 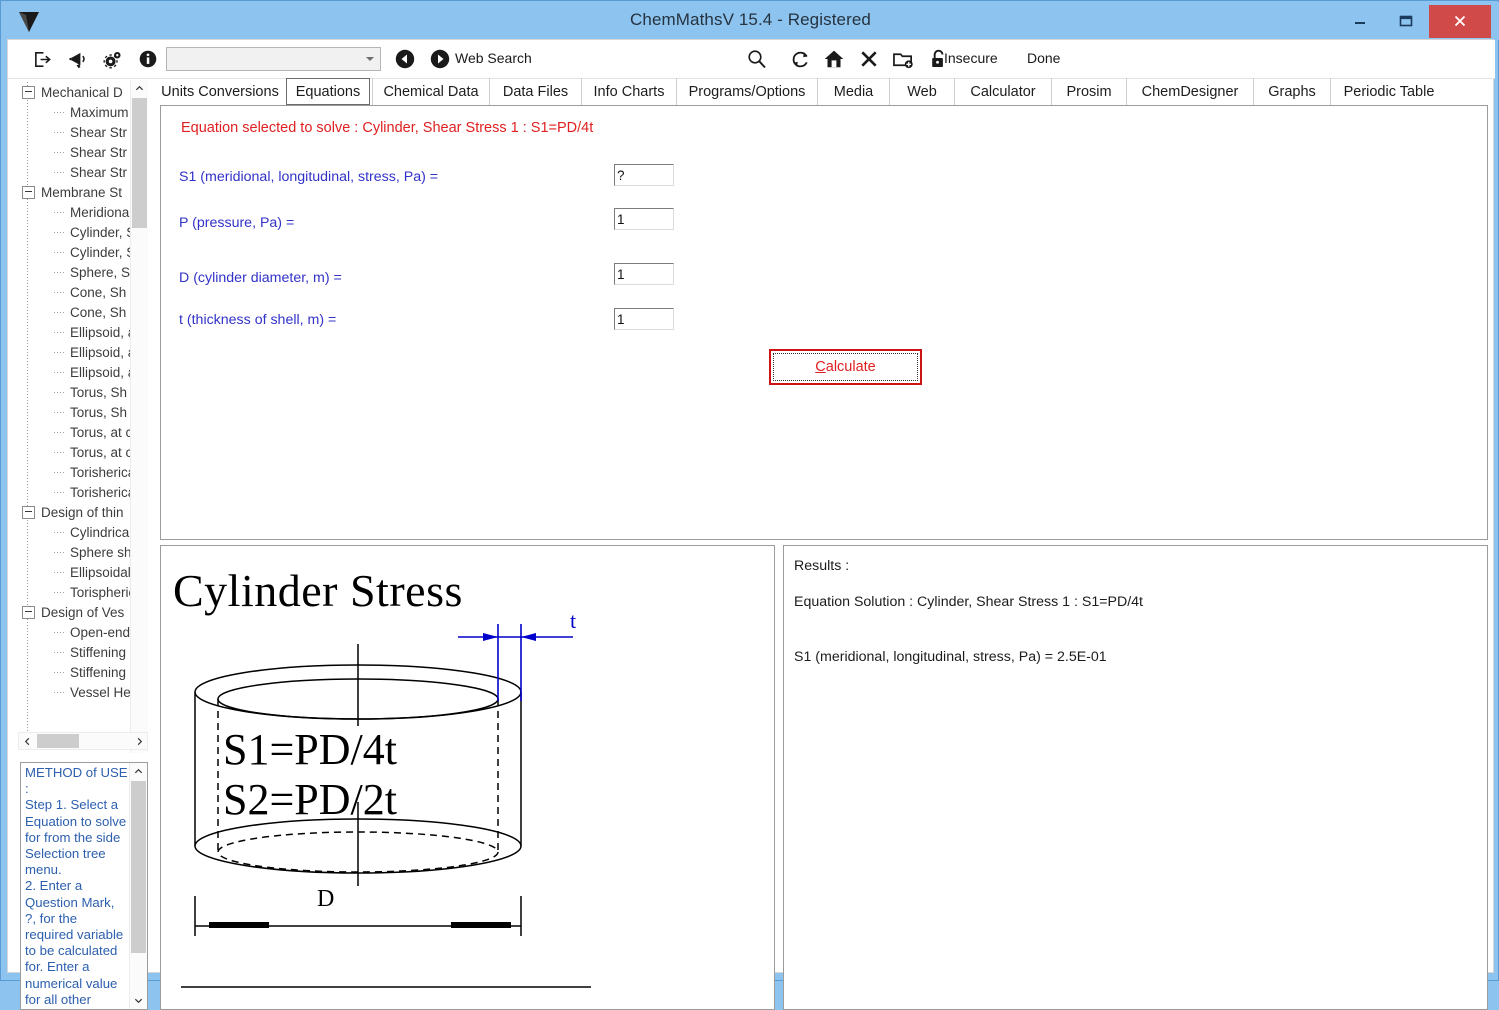 I want to click on tab-graphs: Graphs, so click(x=1291, y=91).